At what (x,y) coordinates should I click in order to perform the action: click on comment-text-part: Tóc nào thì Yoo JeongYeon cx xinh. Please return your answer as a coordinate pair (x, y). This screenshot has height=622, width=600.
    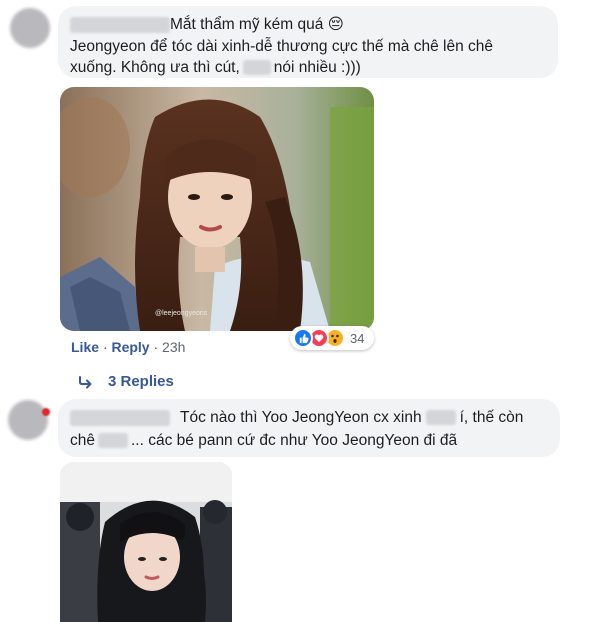
    Looking at the image, I should click on (301, 417).